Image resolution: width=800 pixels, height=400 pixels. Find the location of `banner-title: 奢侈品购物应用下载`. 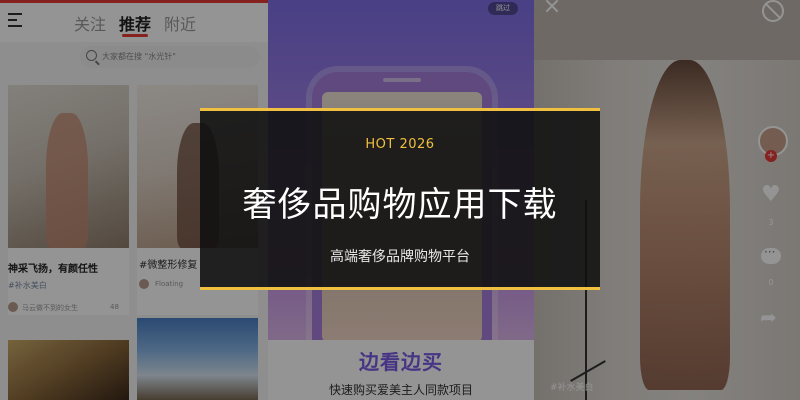

banner-title: 奢侈品购物应用下载 is located at coordinates (400, 205).